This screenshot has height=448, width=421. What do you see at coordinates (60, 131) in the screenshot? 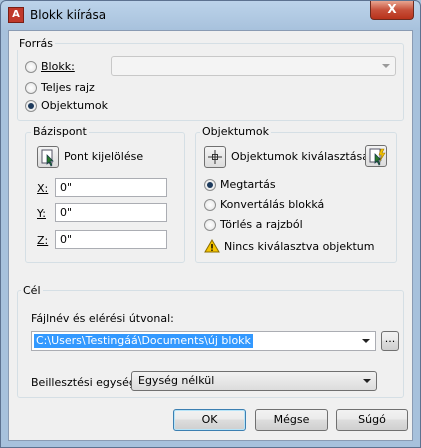
I see `base-point-group-label: Bázispont` at bounding box center [60, 131].